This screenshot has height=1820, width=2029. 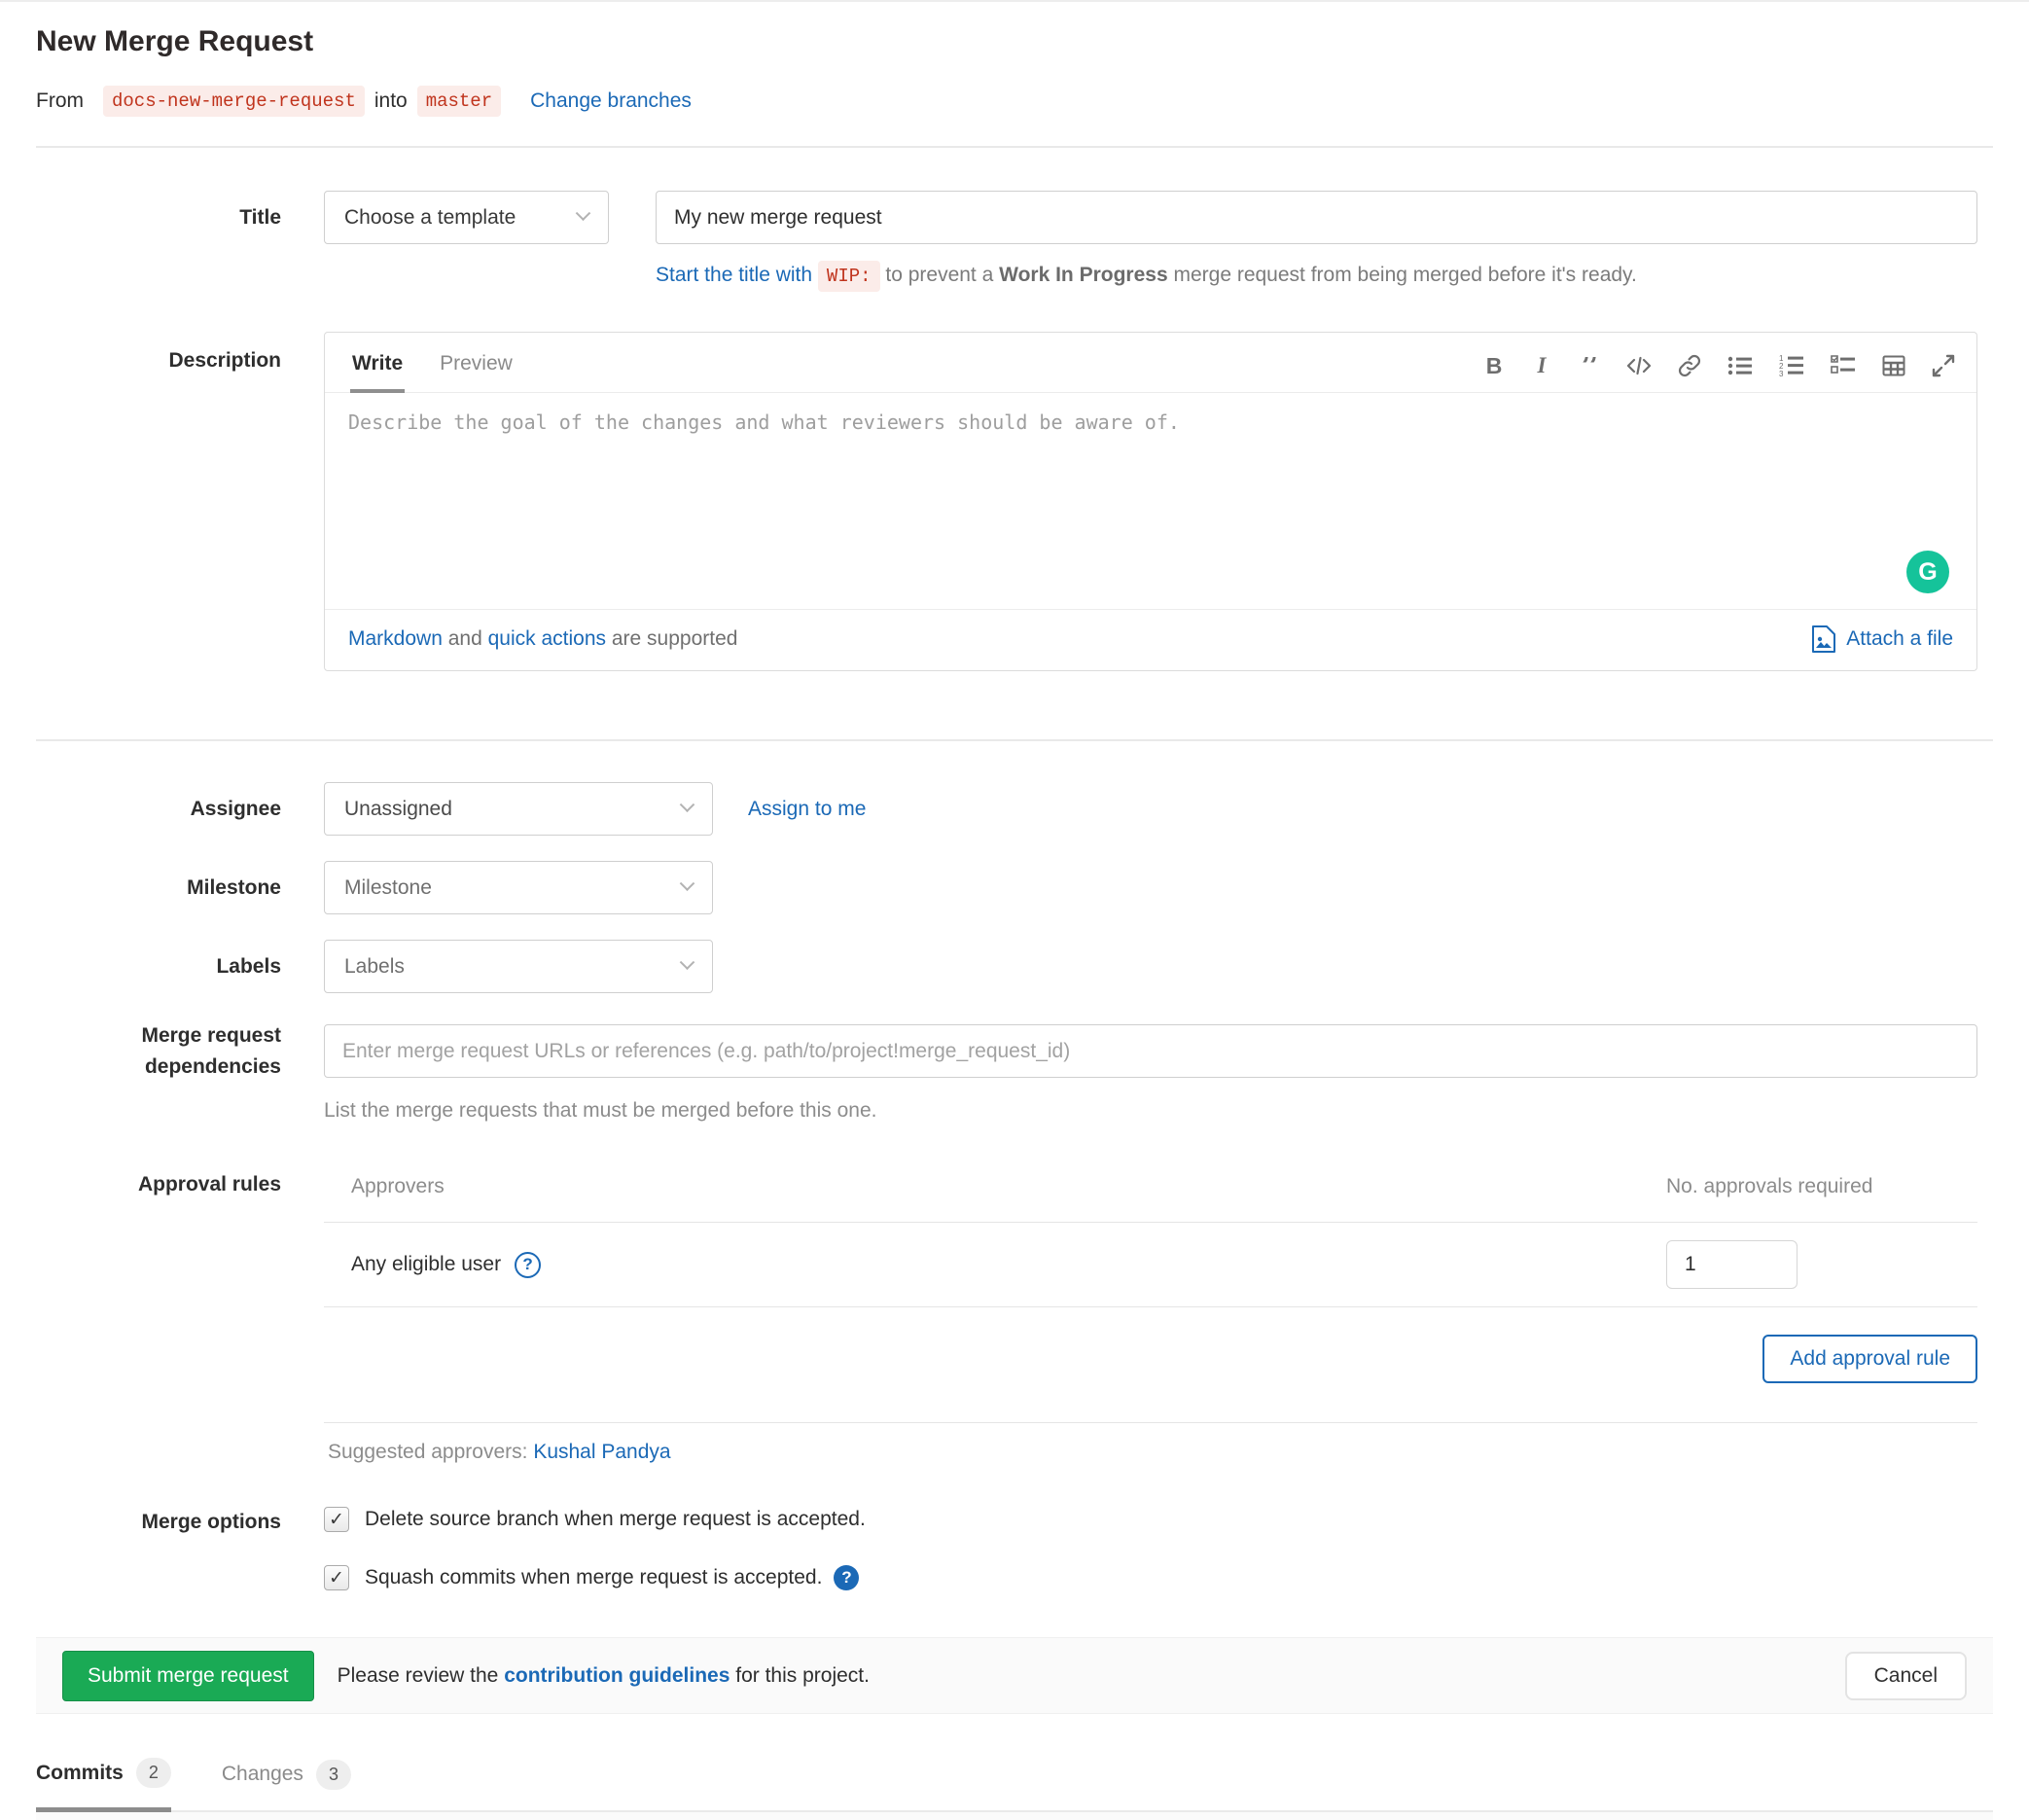 I want to click on assignee-dropdown: Unassigned, so click(x=518, y=809).